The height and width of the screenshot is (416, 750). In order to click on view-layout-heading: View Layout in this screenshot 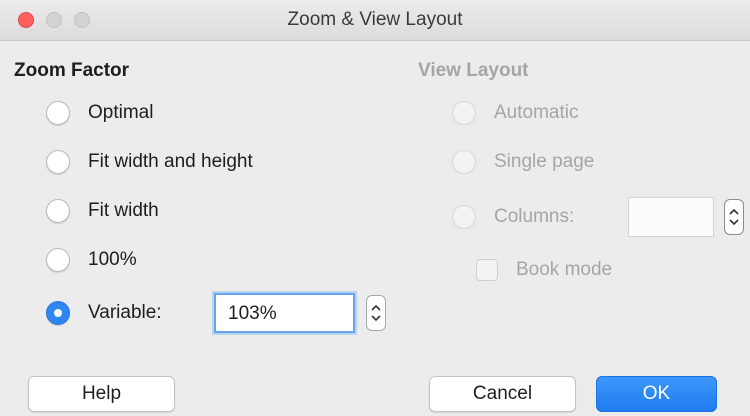, I will do `click(473, 70)`.